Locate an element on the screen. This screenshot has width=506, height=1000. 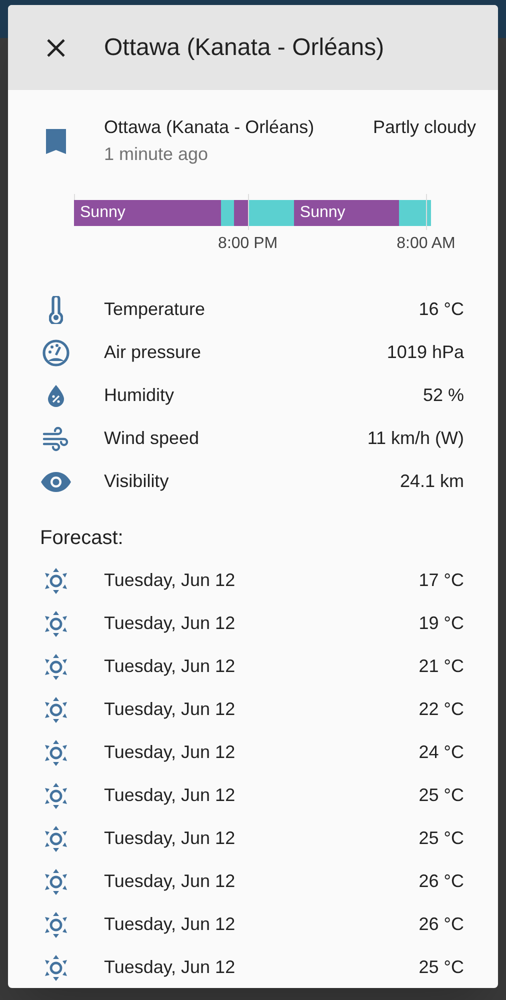
attribute-value: 11 km/h (W) is located at coordinates (415, 438).